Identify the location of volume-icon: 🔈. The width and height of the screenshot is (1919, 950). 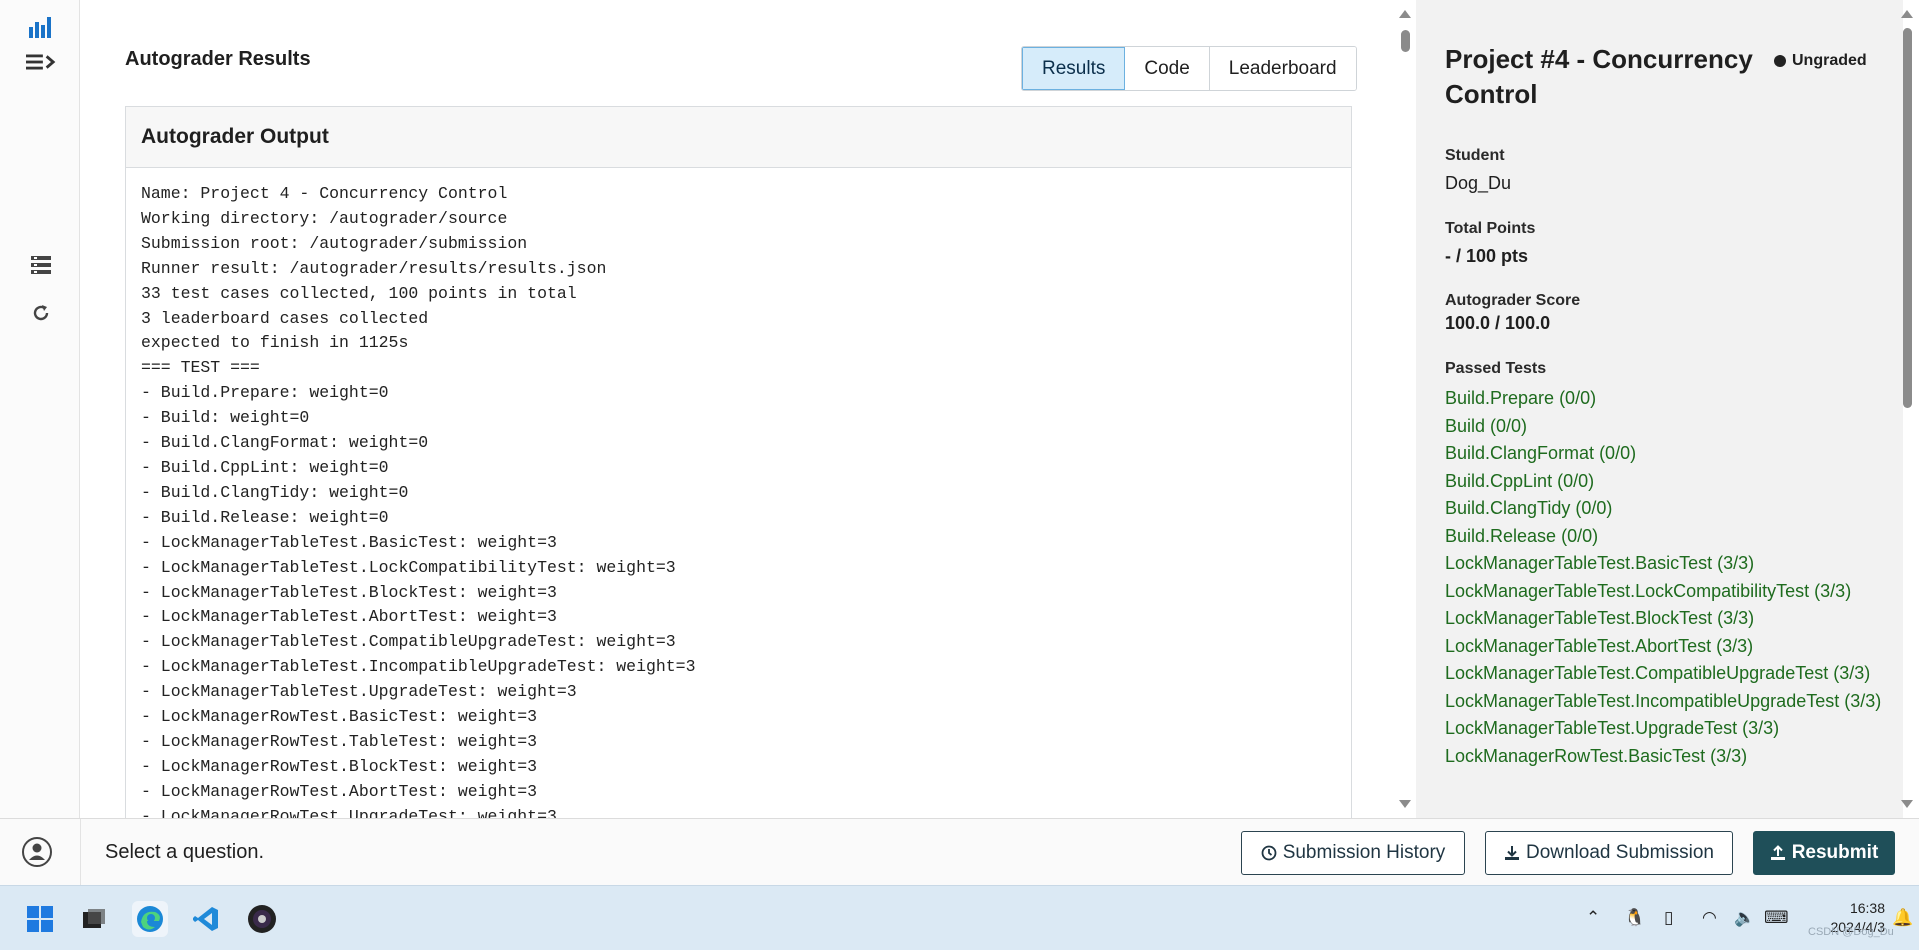
(1744, 918).